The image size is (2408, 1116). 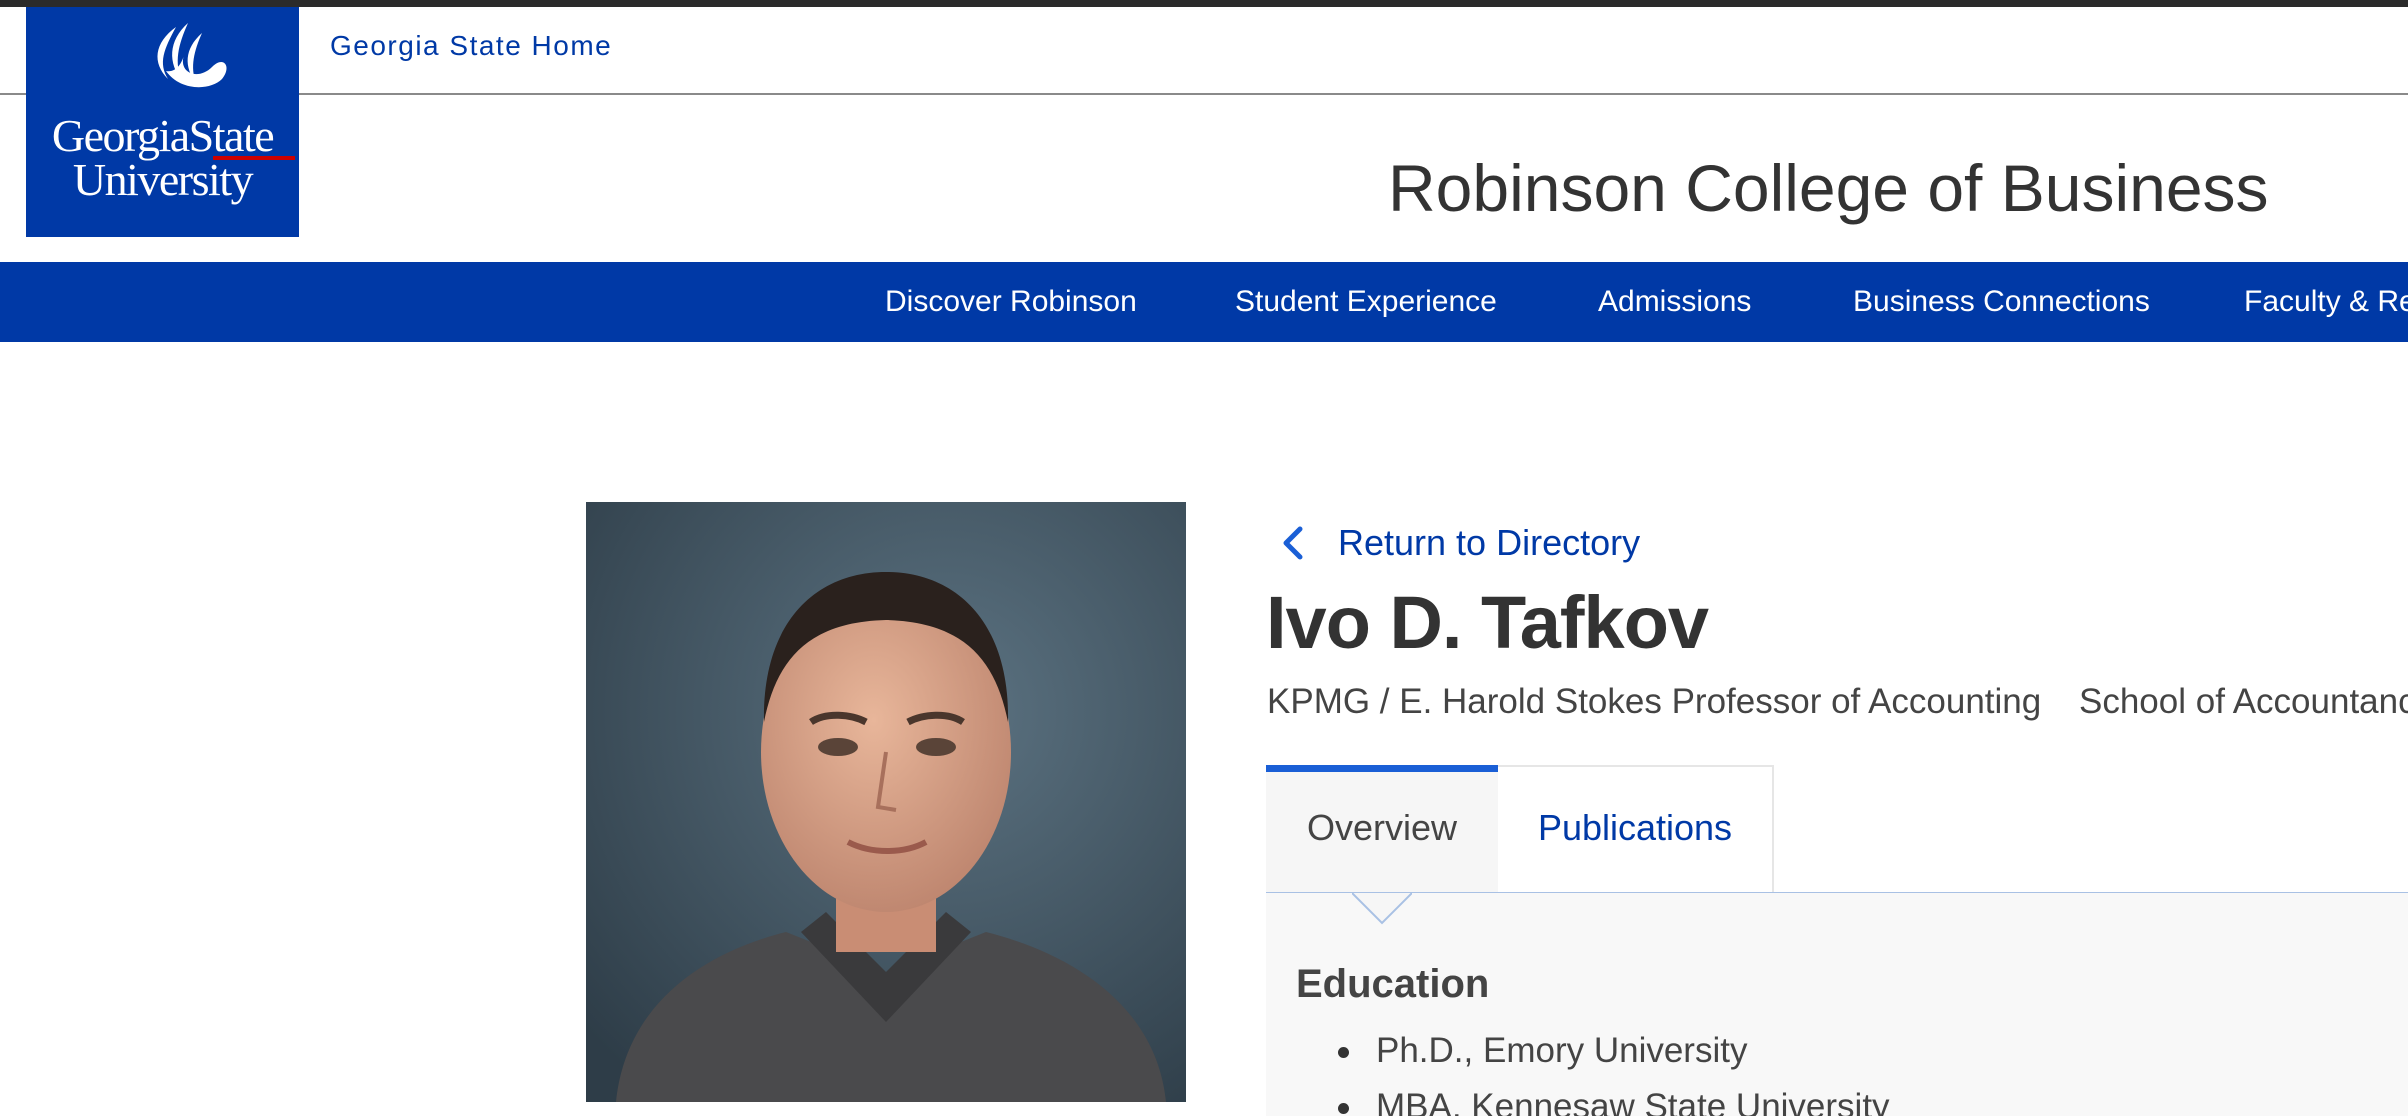 What do you see at coordinates (1204, 94) in the screenshot?
I see `header-divider` at bounding box center [1204, 94].